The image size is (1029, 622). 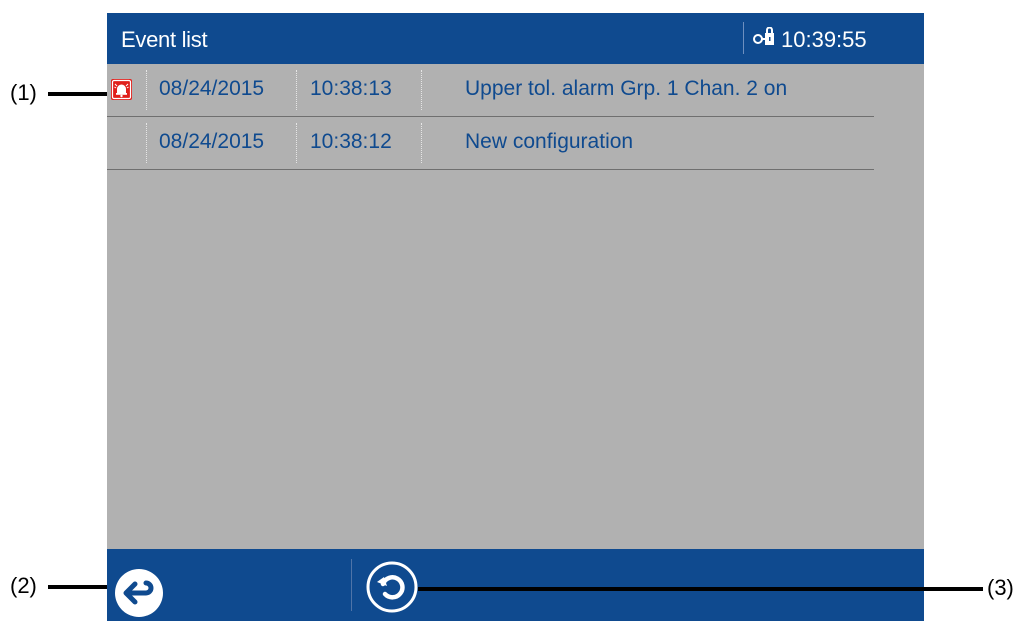 I want to click on refresh-button, so click(x=392, y=587).